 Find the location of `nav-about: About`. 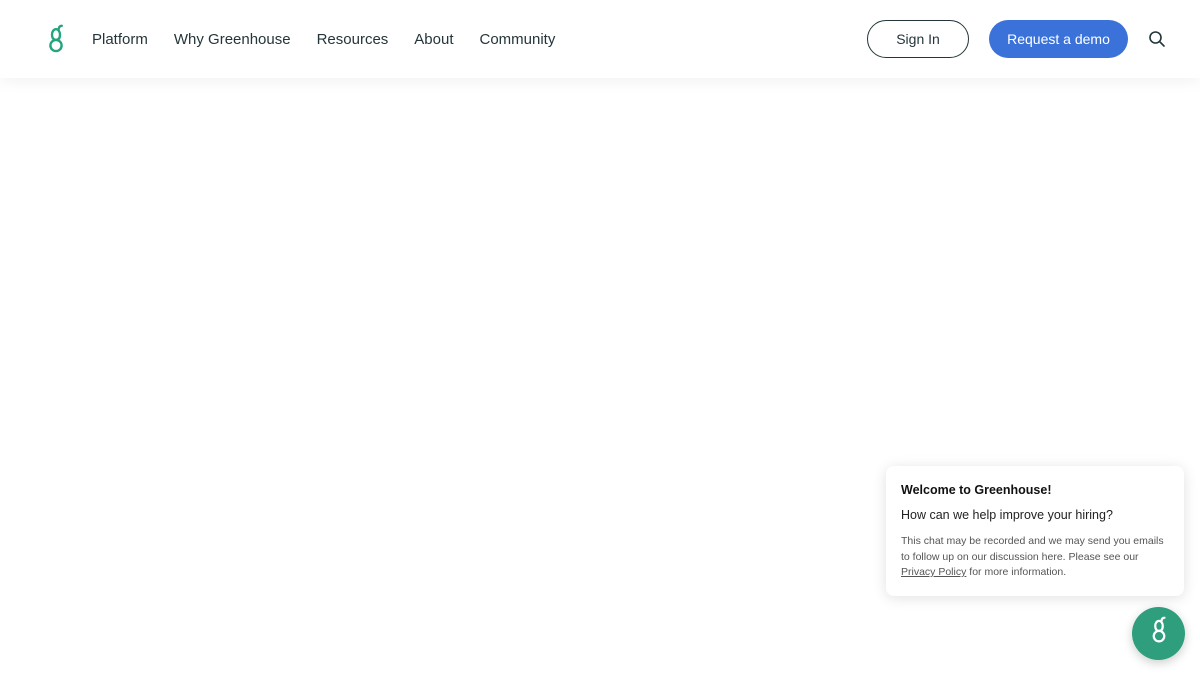

nav-about: About is located at coordinates (433, 39).